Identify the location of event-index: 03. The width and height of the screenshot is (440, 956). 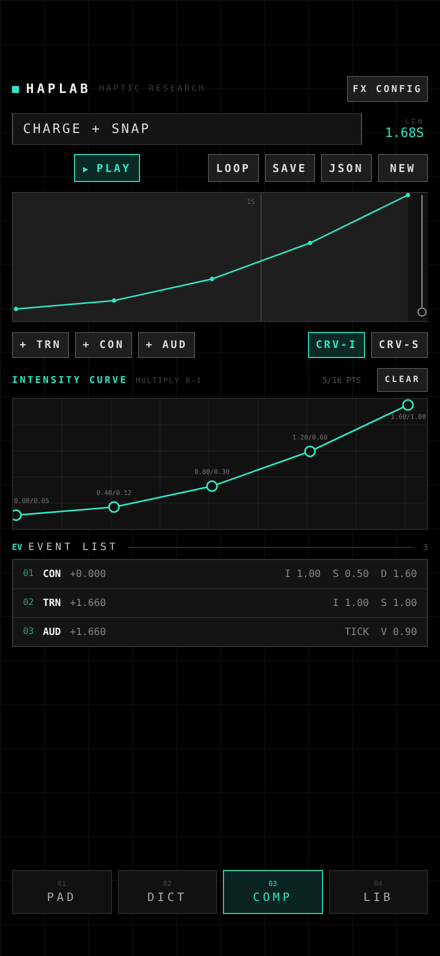
(28, 632).